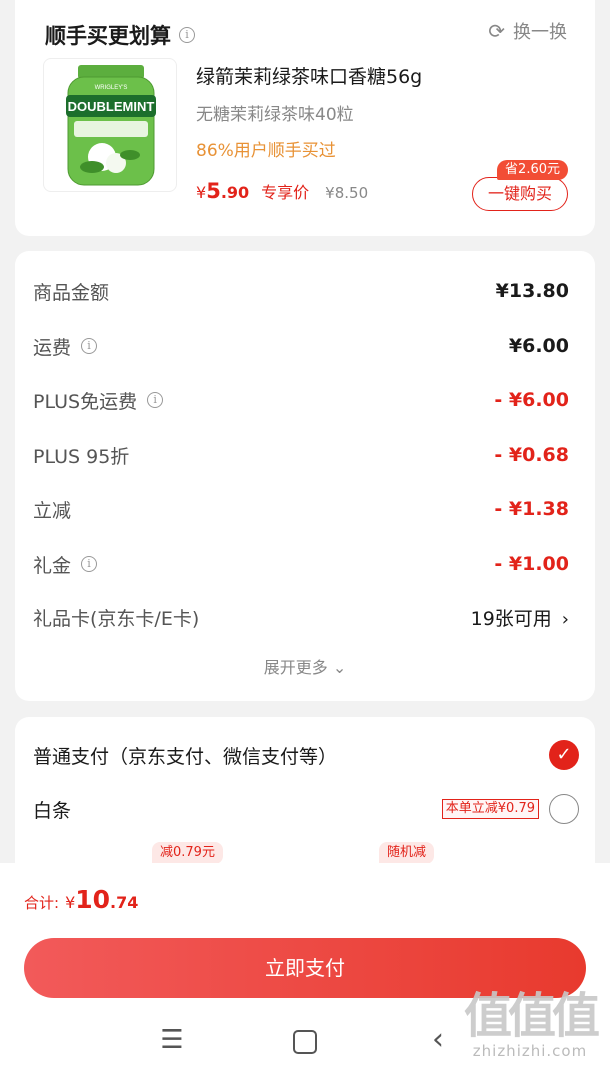 The image size is (610, 1076). I want to click on product-subtitle: 无糖茉莉绿茶味40粒, so click(275, 115).